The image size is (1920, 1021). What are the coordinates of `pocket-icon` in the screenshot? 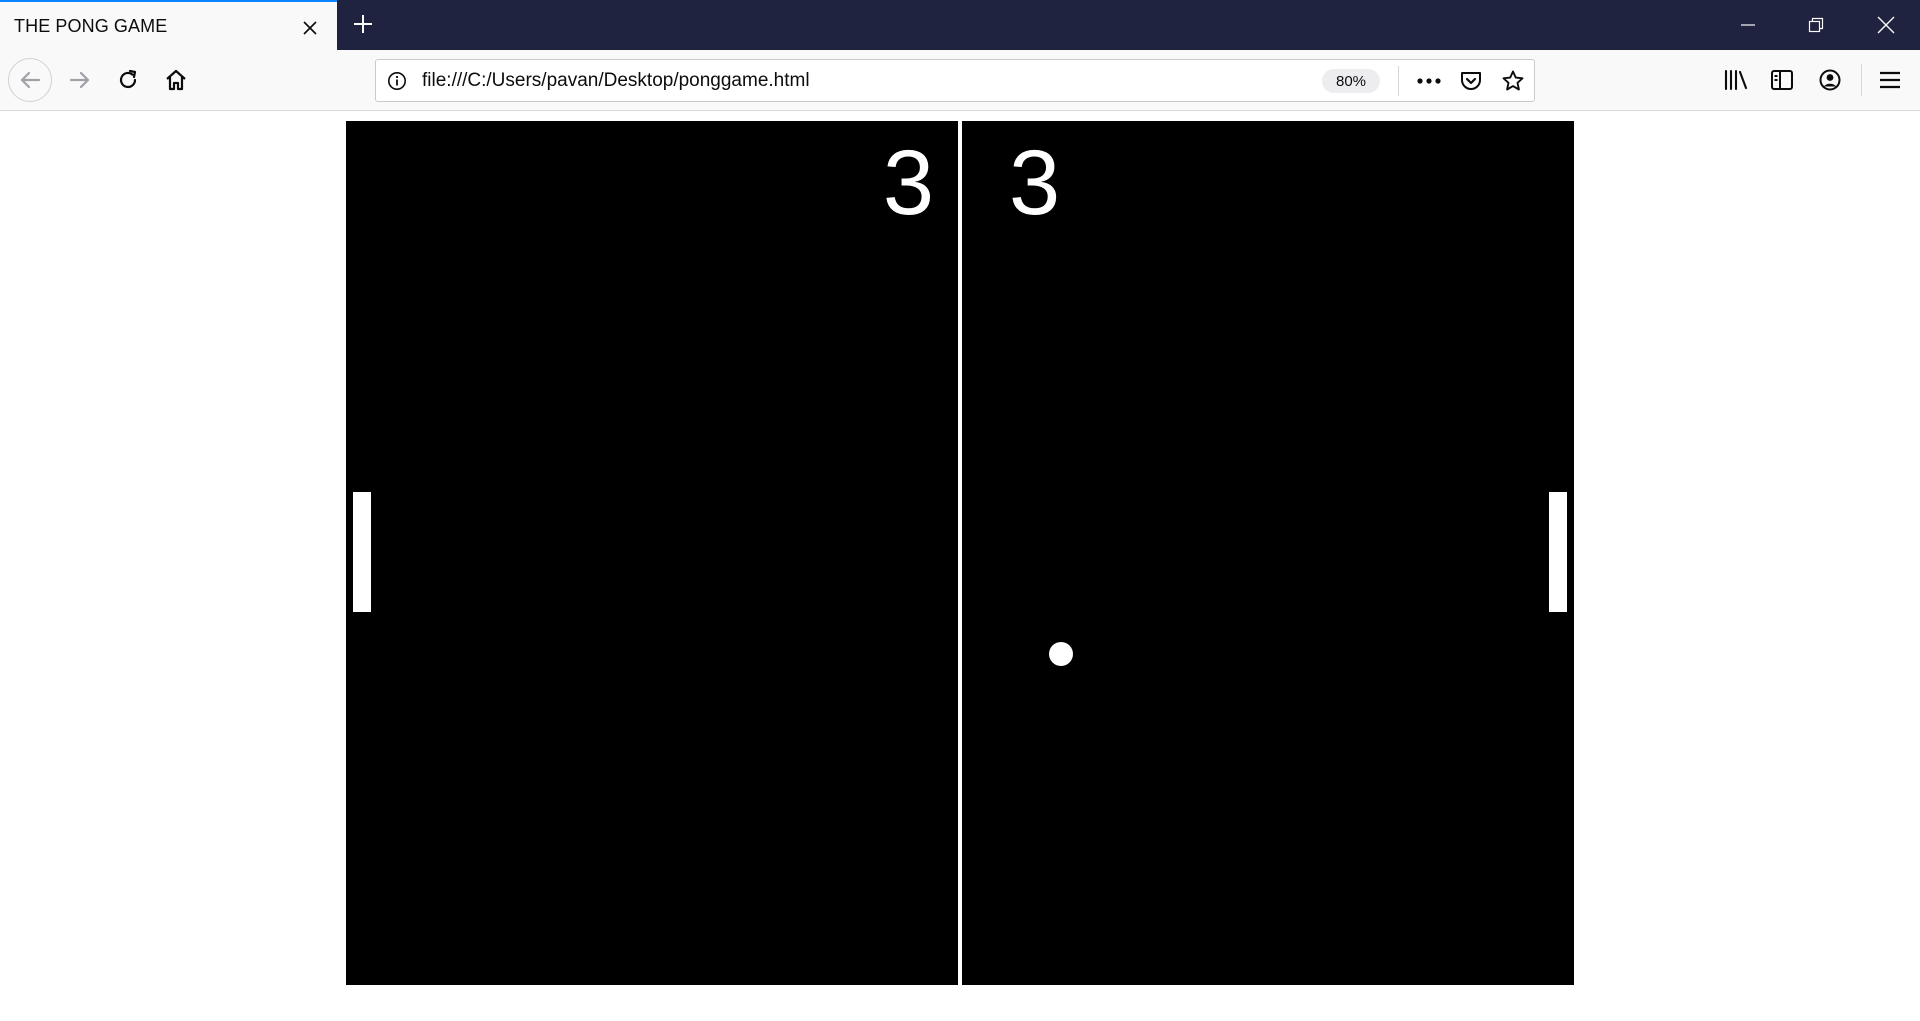 It's located at (1471, 81).